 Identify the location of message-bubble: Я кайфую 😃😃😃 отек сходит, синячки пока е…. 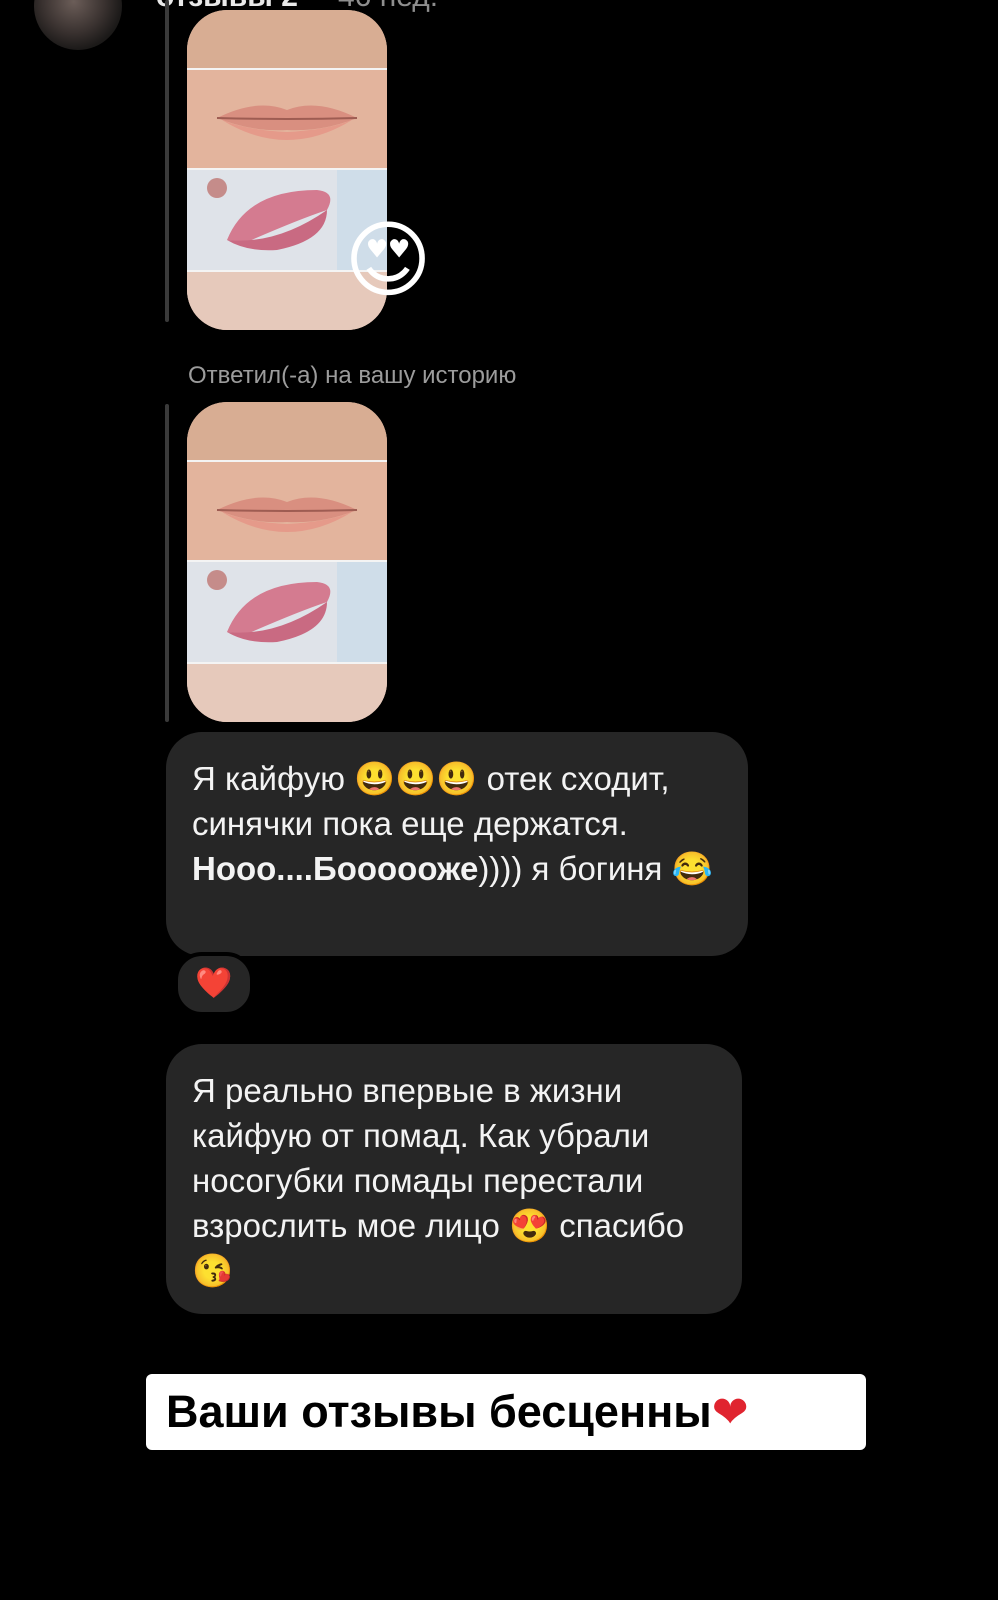
(457, 844).